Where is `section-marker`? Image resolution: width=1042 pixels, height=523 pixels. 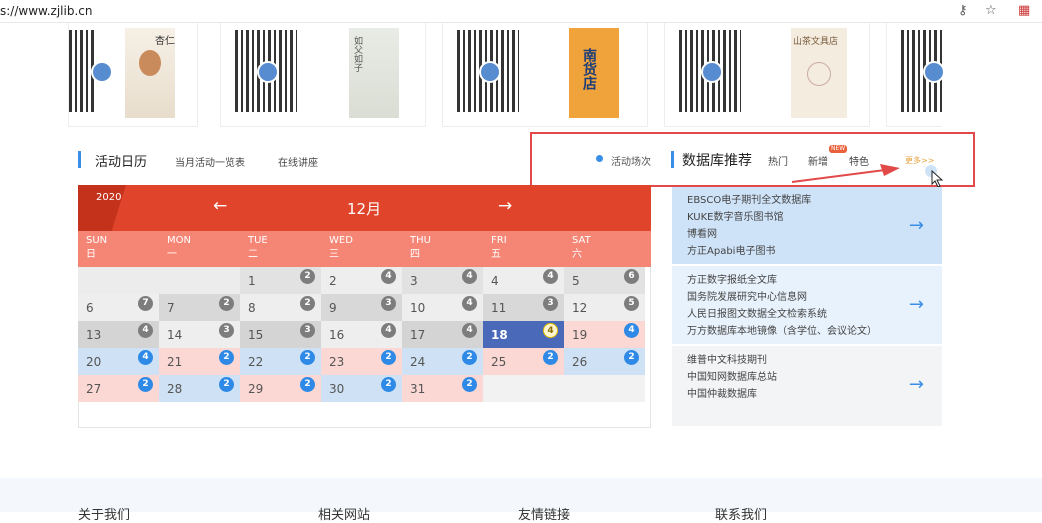
section-marker is located at coordinates (672, 159).